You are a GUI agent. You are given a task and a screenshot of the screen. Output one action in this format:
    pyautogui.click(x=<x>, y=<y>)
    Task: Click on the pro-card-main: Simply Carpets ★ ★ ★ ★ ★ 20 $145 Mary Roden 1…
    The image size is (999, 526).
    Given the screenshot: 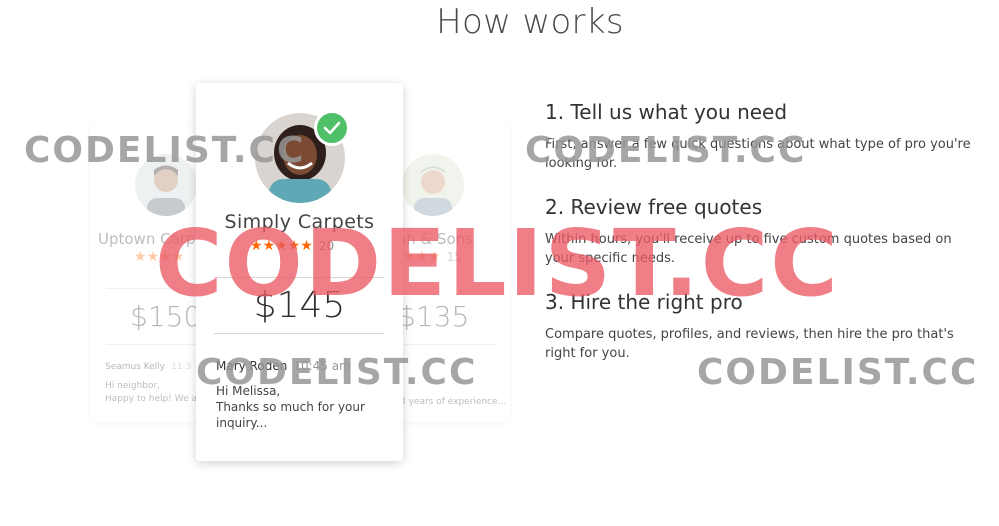 What is the action you would take?
    pyautogui.click(x=299, y=272)
    